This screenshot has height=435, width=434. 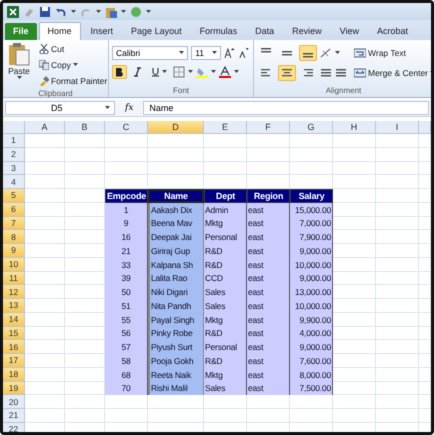 What do you see at coordinates (14, 402) in the screenshot?
I see `row-header: 20` at bounding box center [14, 402].